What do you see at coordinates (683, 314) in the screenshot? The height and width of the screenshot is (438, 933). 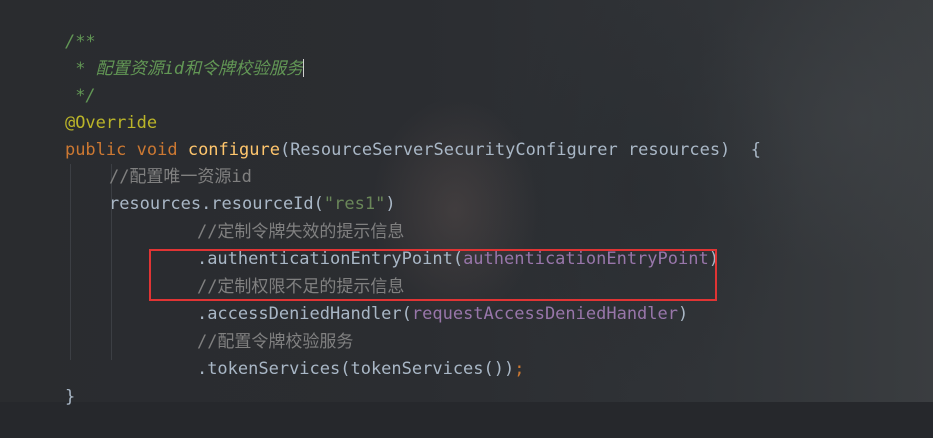 I see `call-suffix: )` at bounding box center [683, 314].